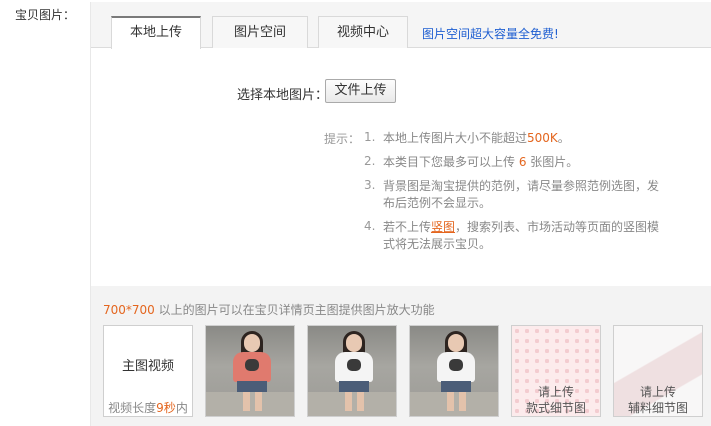  What do you see at coordinates (370, 185) in the screenshot?
I see `tip-number: 3.` at bounding box center [370, 185].